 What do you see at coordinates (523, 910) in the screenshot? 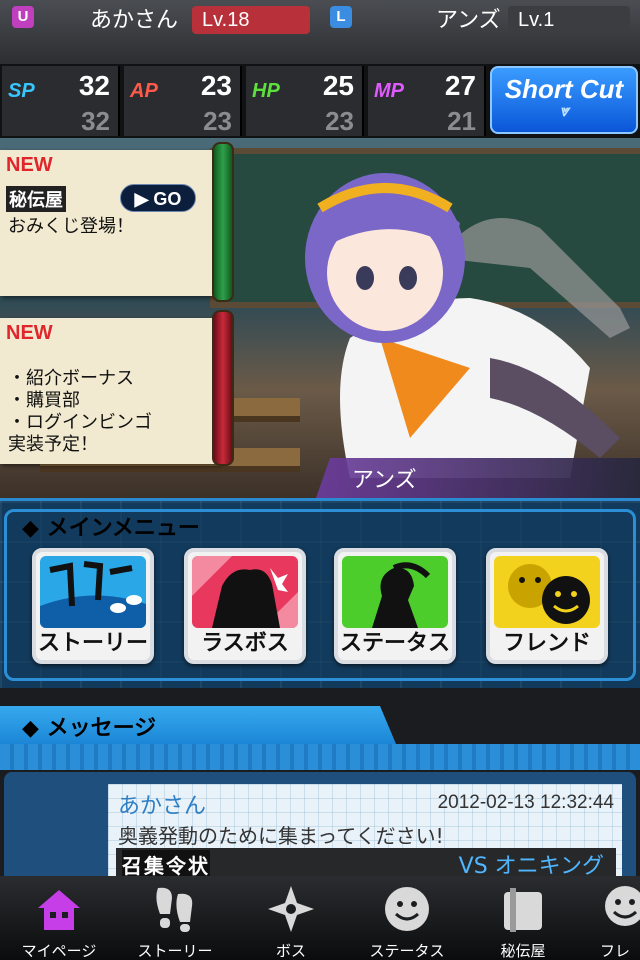
I see `scroll-box-icon` at bounding box center [523, 910].